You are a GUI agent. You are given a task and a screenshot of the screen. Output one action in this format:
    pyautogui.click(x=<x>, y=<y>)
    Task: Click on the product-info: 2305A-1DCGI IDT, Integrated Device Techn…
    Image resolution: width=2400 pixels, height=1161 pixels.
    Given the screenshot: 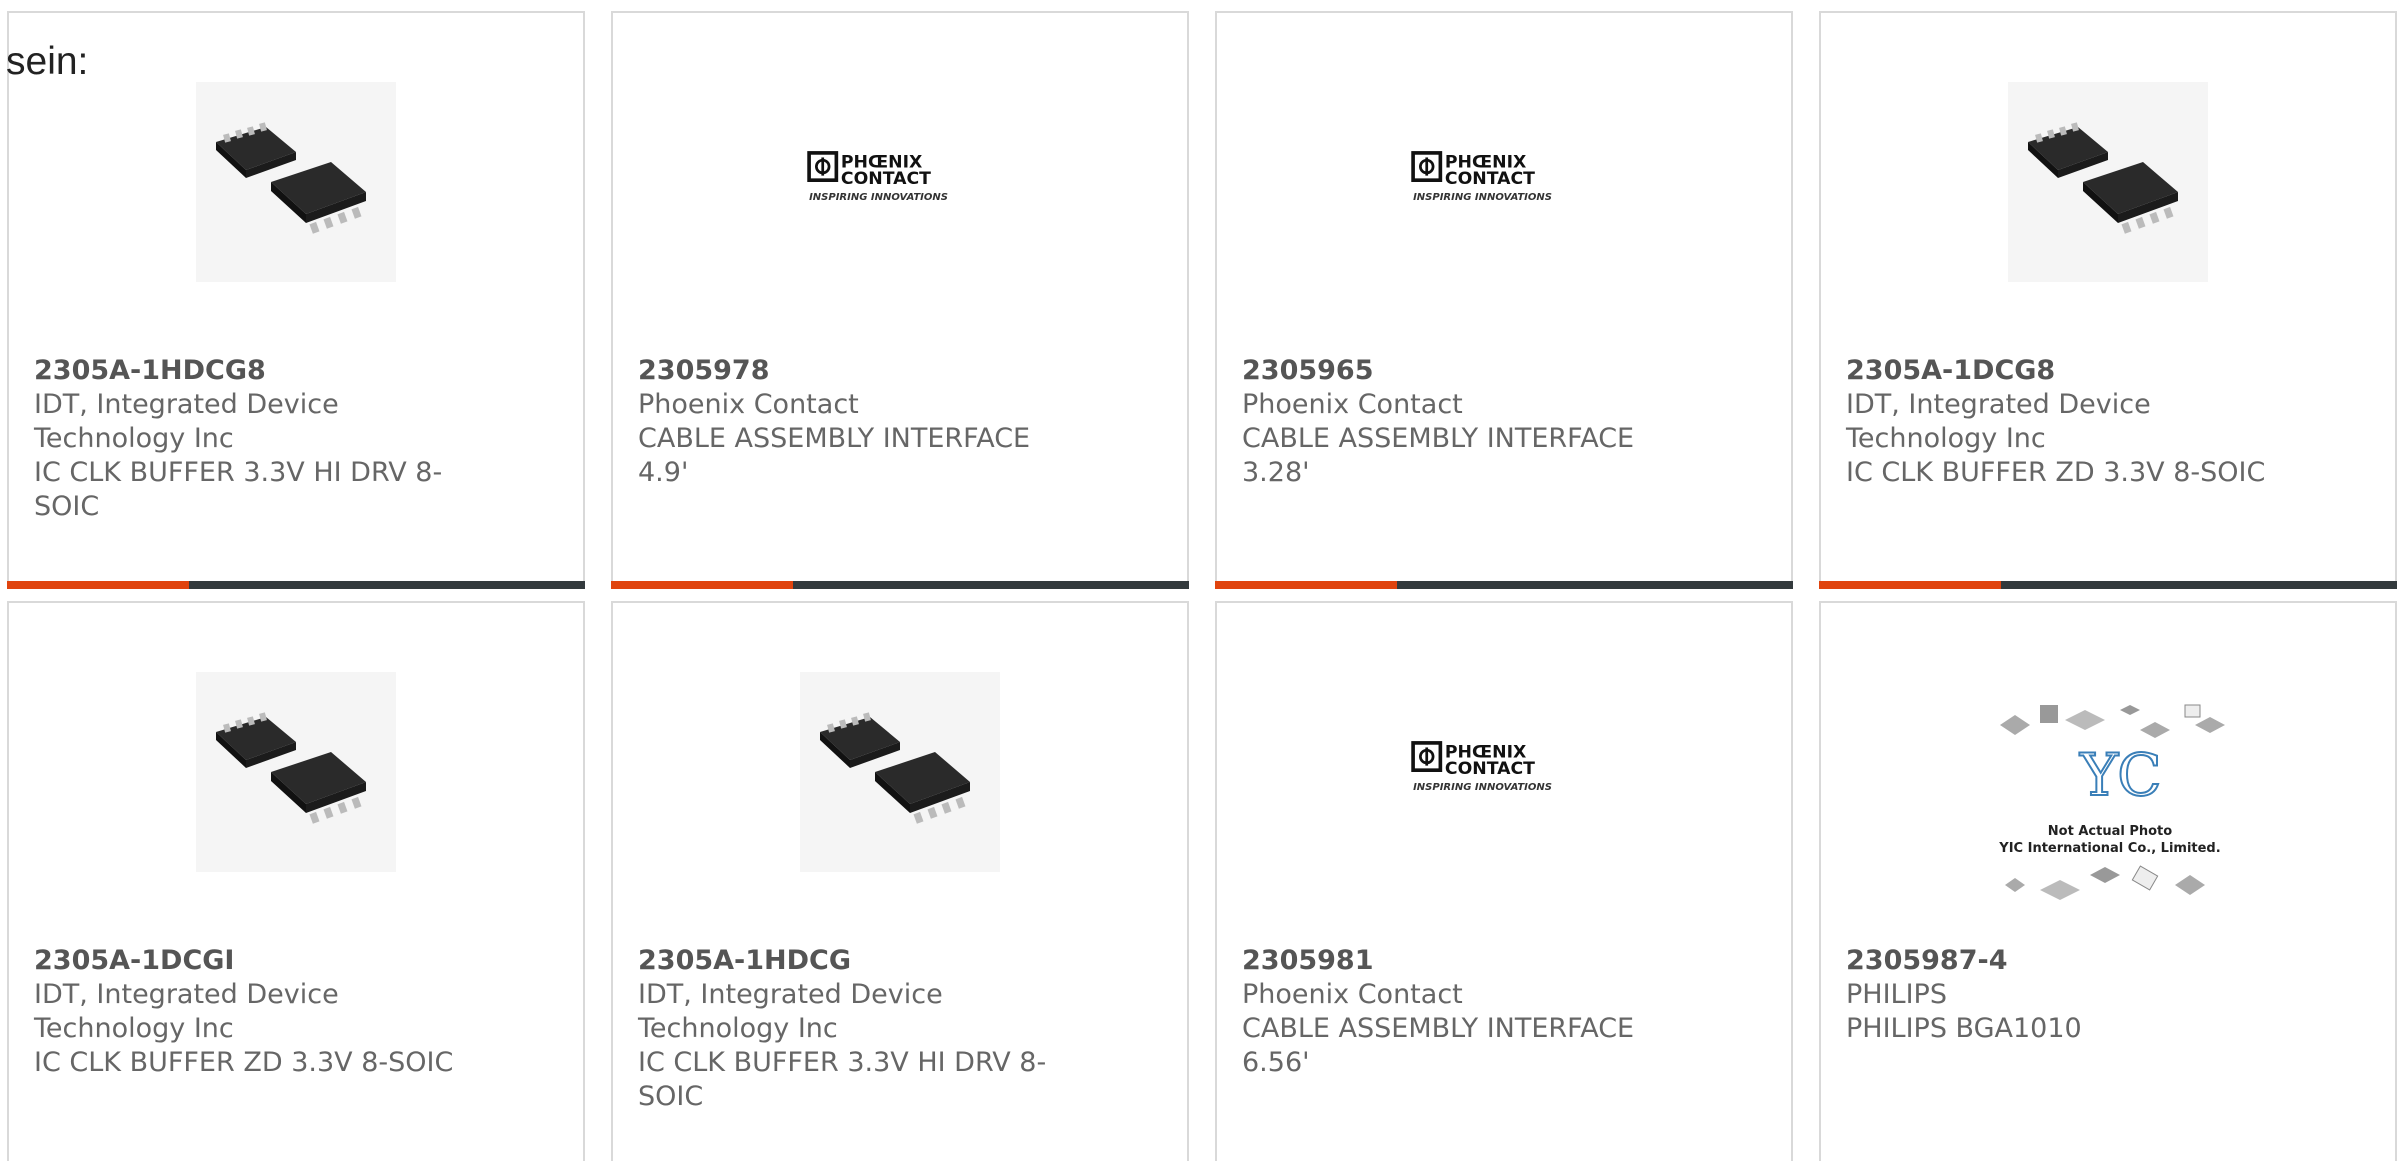 What is the action you would take?
    pyautogui.click(x=249, y=1012)
    